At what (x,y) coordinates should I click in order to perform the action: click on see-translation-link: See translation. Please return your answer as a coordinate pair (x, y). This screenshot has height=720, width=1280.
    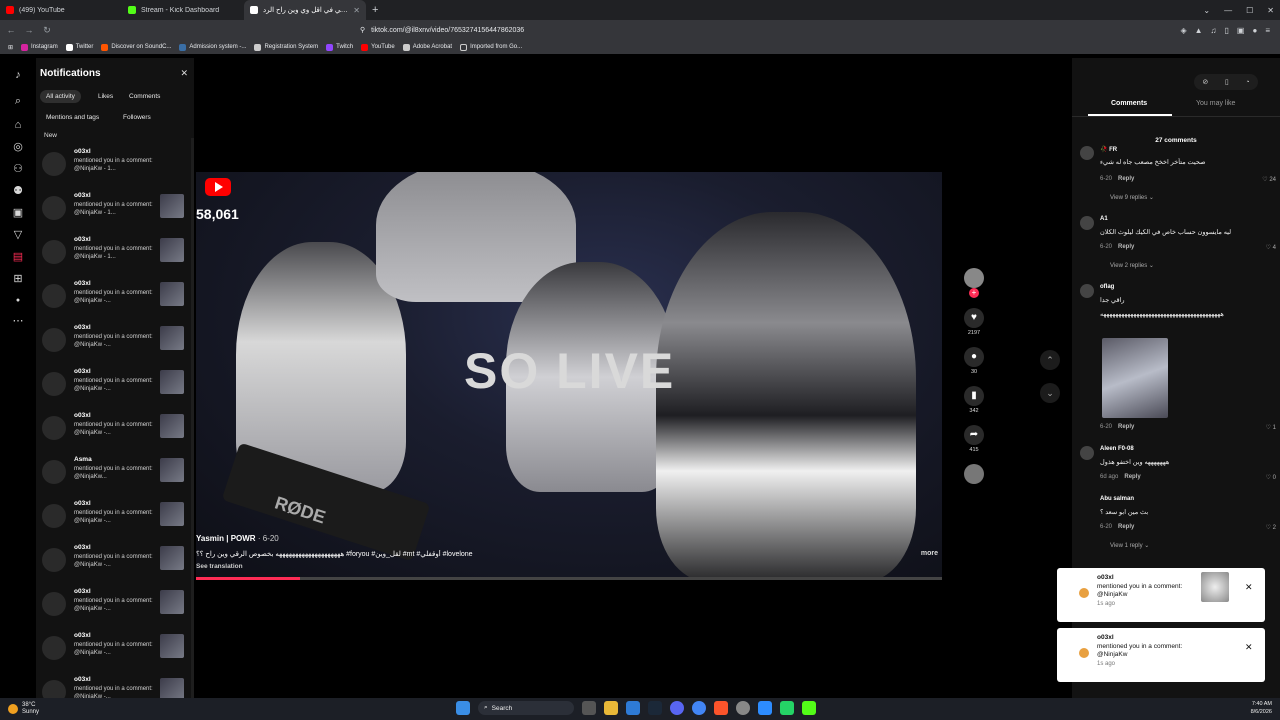
    Looking at the image, I should click on (219, 566).